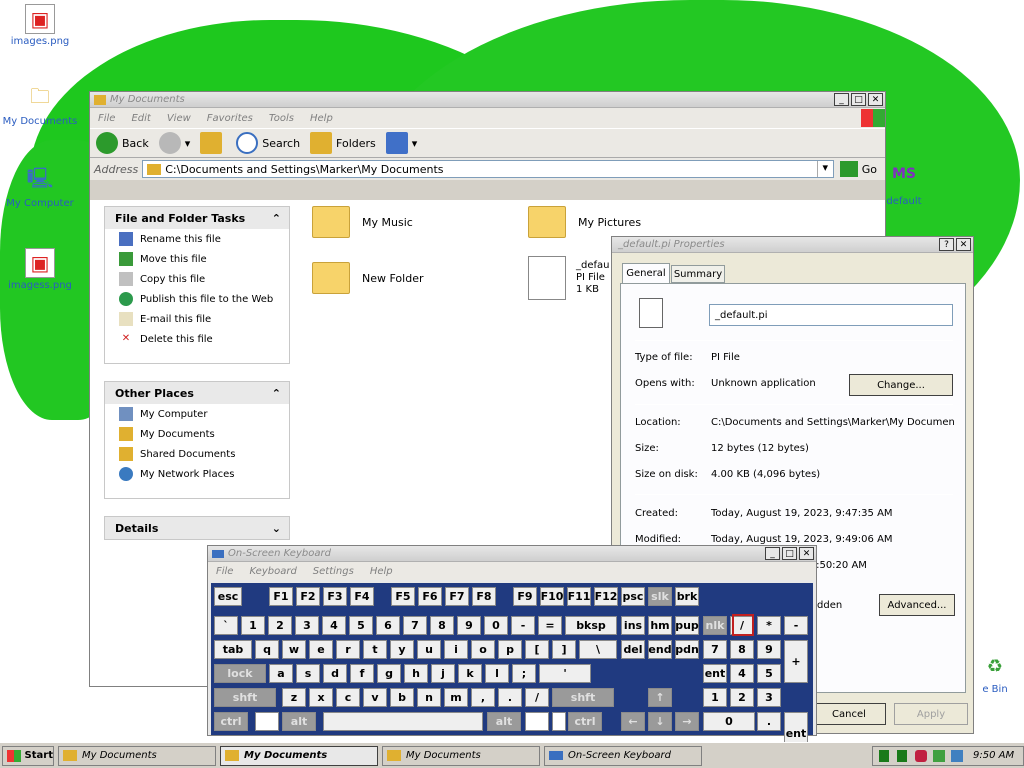 This screenshot has width=1024, height=768. Describe the element at coordinates (276, 218) in the screenshot. I see `collapse-icon: ⌃` at that location.